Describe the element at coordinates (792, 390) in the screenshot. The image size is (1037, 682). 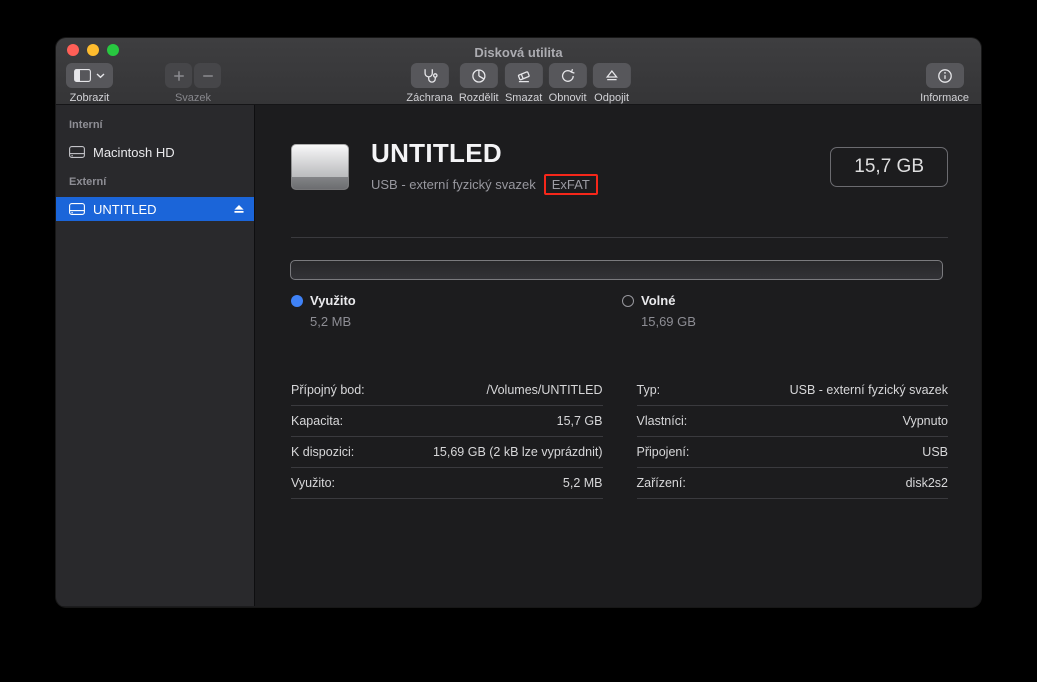
I see `detail-row-type: Typ: USB - externí fyzický svazek` at that location.